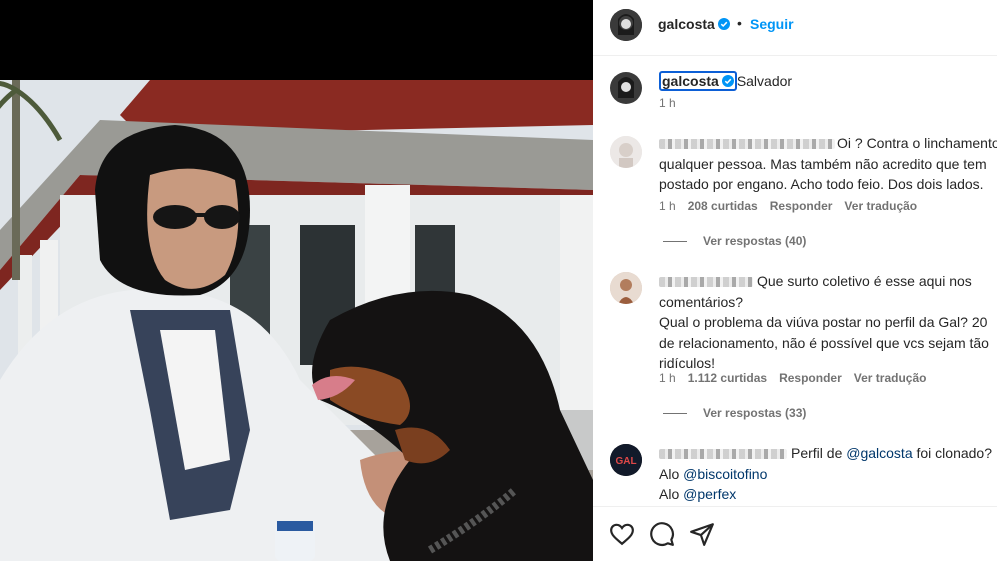 The width and height of the screenshot is (997, 561). What do you see at coordinates (734, 241) in the screenshot?
I see `view-replies-button: Ver respostas (40)` at bounding box center [734, 241].